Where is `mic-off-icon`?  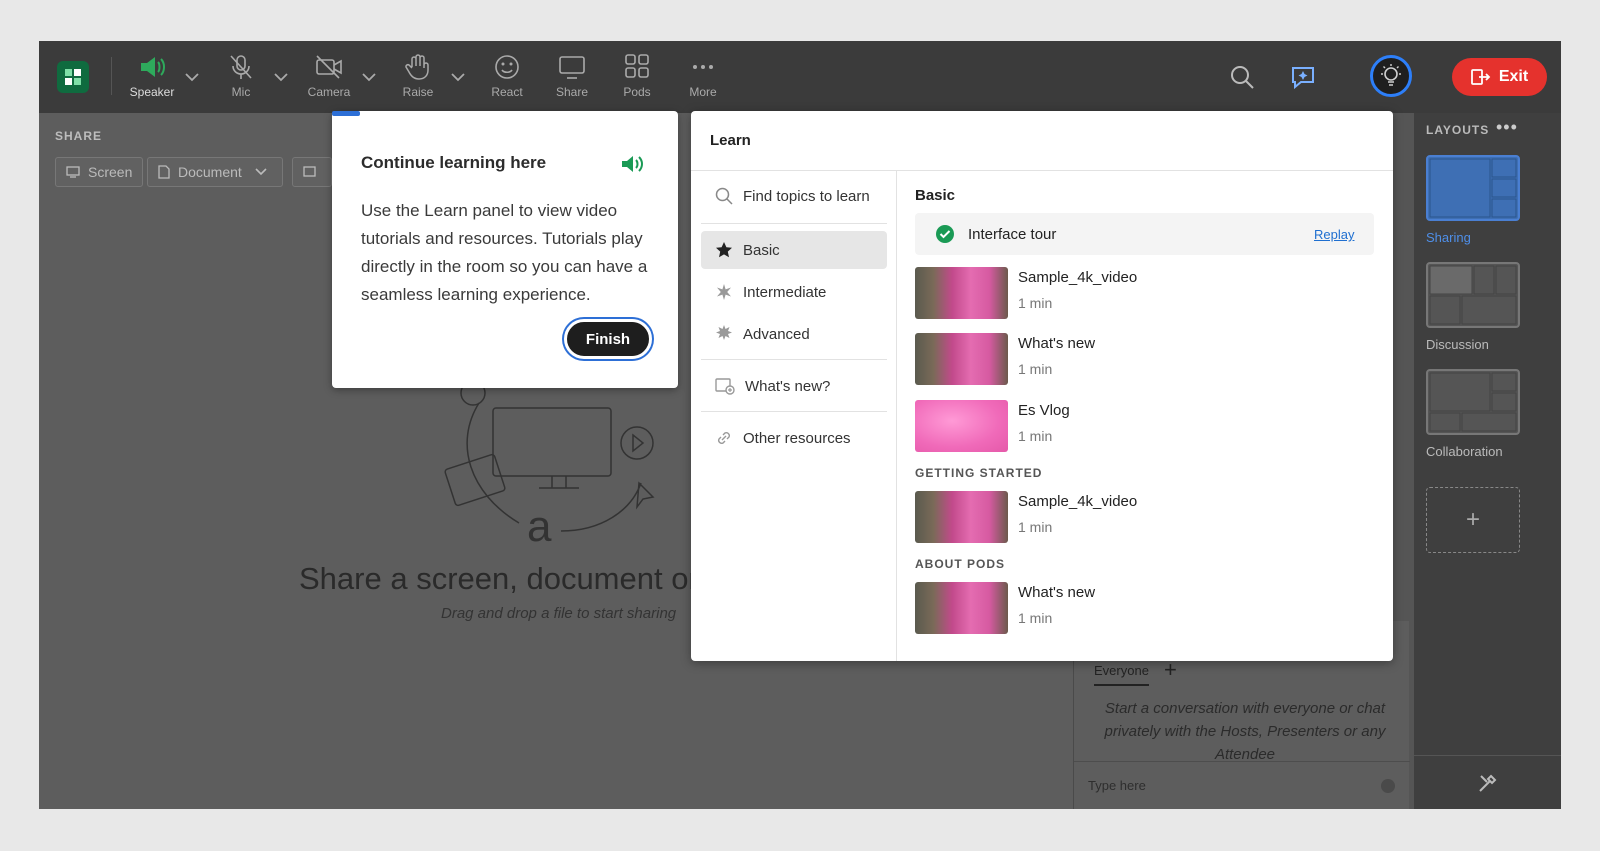
mic-off-icon is located at coordinates (241, 67).